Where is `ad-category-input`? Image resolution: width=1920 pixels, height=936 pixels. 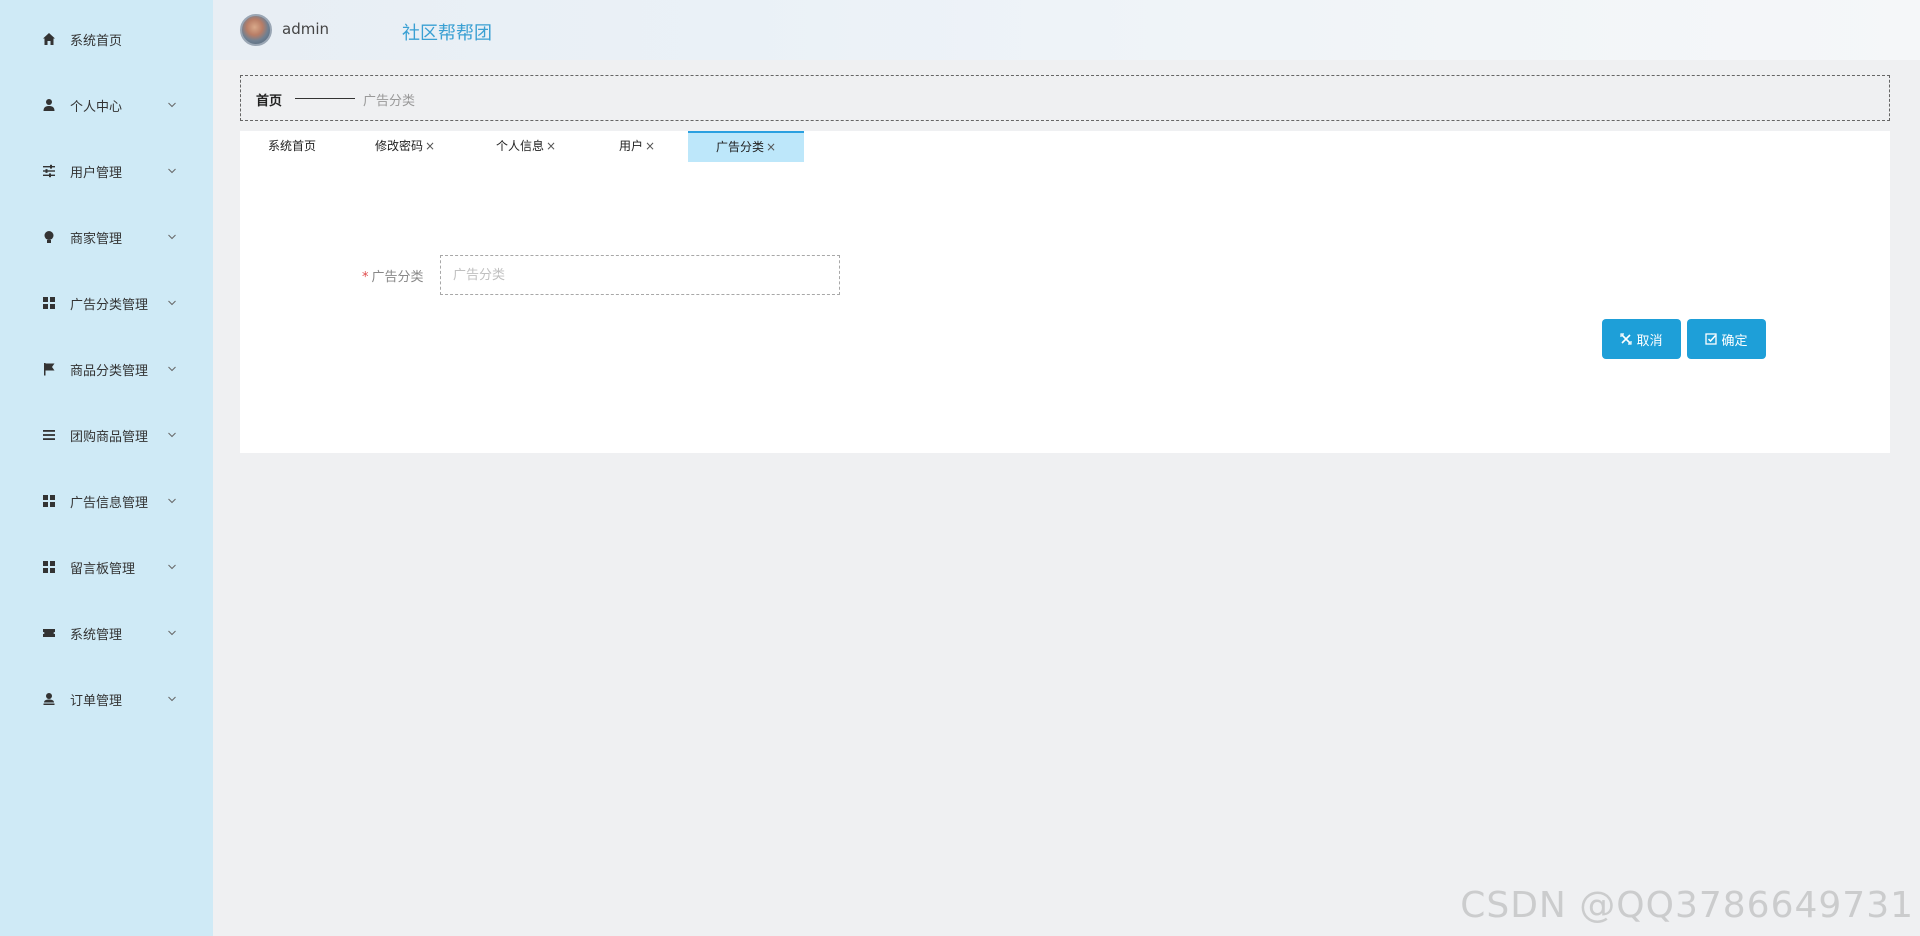
ad-category-input is located at coordinates (640, 275).